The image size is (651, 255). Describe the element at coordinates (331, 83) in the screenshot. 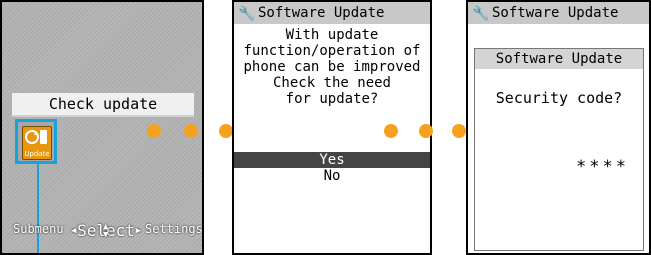

I see `message-line: Check the need` at that location.